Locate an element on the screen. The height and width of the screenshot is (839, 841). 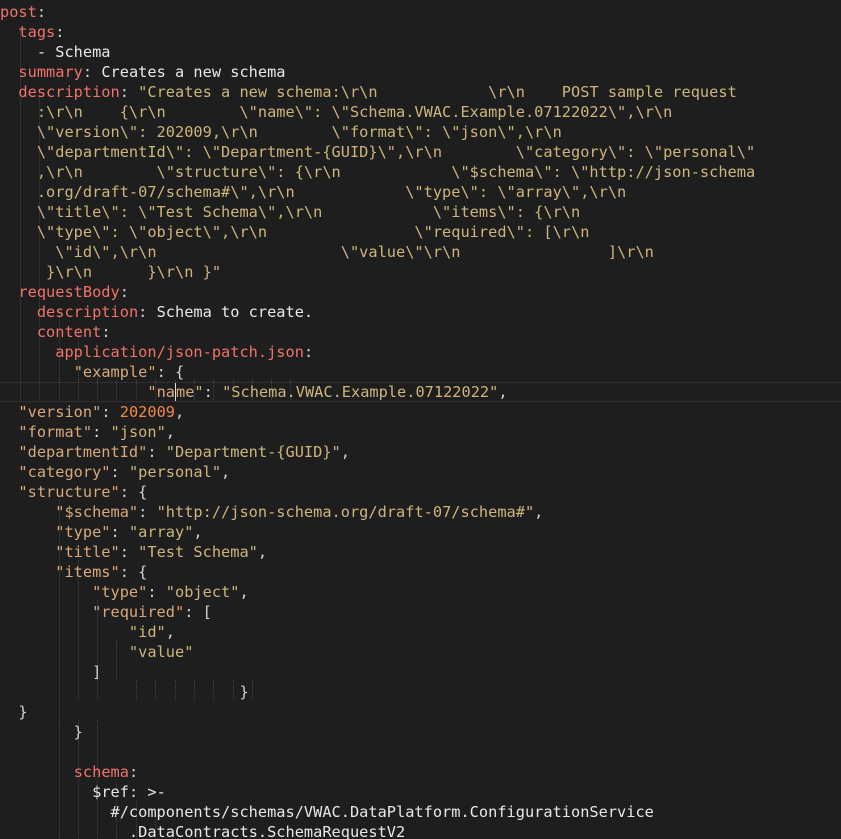
code-line: "departmentId": "Department-{GUID}", is located at coordinates (420, 452).